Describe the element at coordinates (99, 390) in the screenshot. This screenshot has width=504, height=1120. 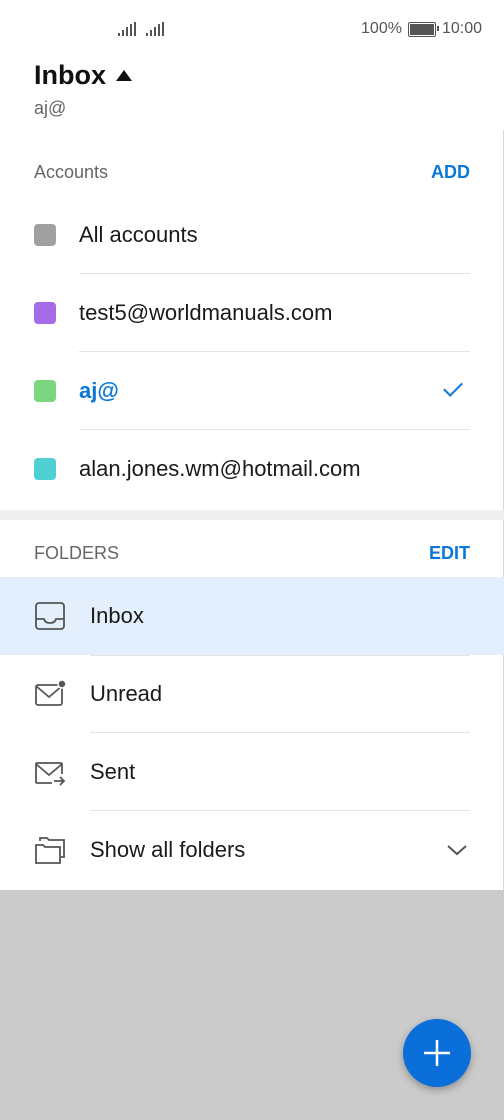
I see `account-label: aj@` at that location.